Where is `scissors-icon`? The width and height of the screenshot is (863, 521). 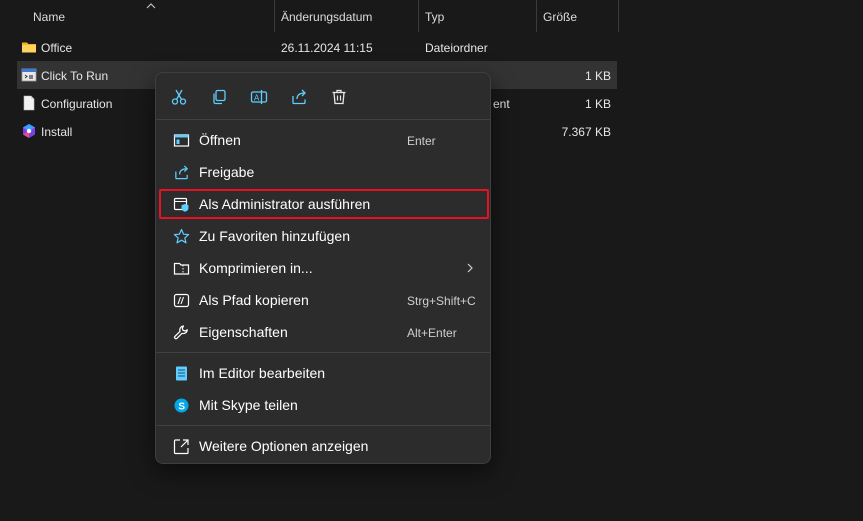 scissors-icon is located at coordinates (179, 97).